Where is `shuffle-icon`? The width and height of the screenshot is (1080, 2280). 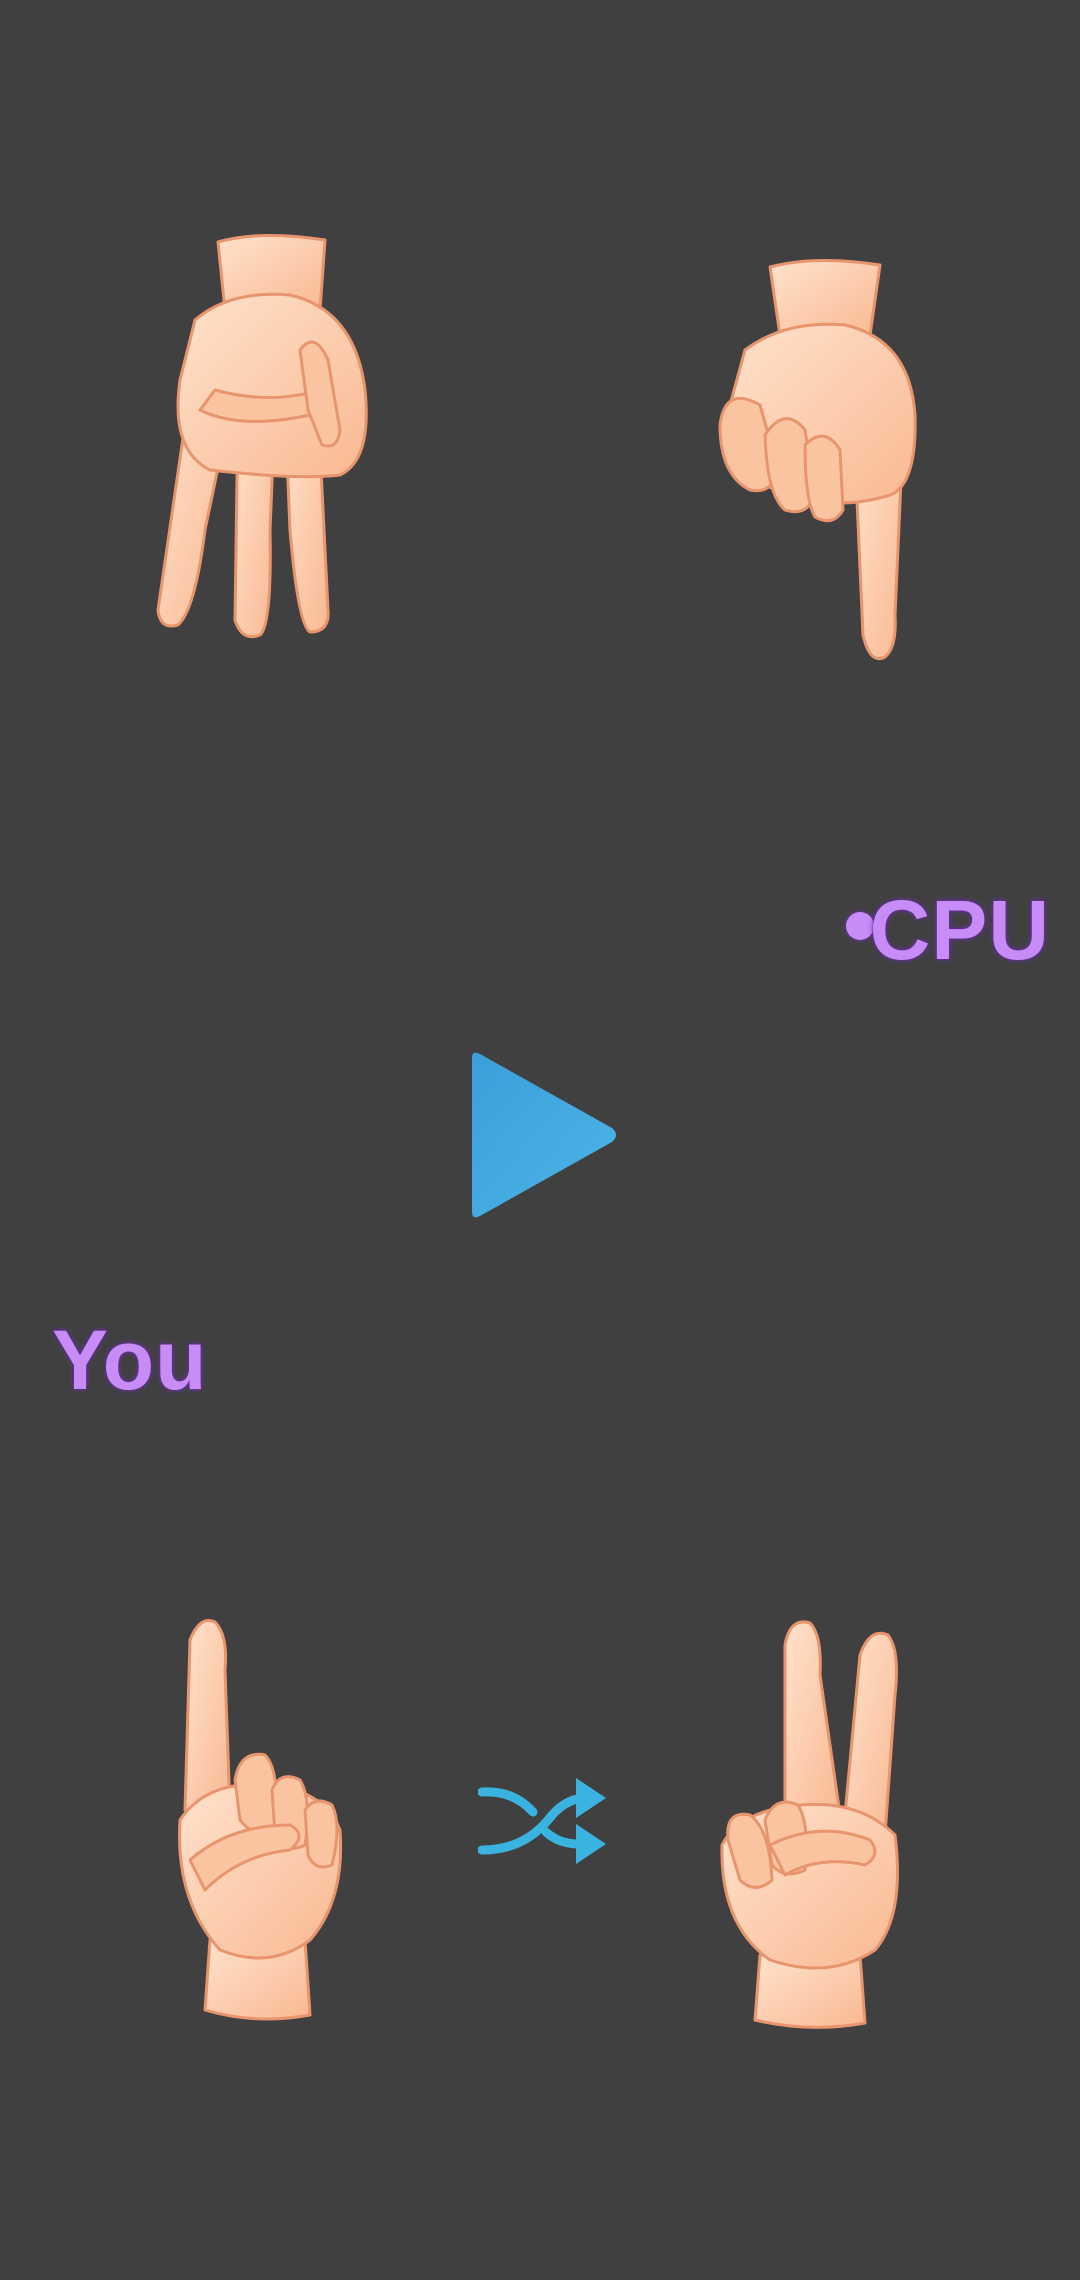 shuffle-icon is located at coordinates (542, 1821).